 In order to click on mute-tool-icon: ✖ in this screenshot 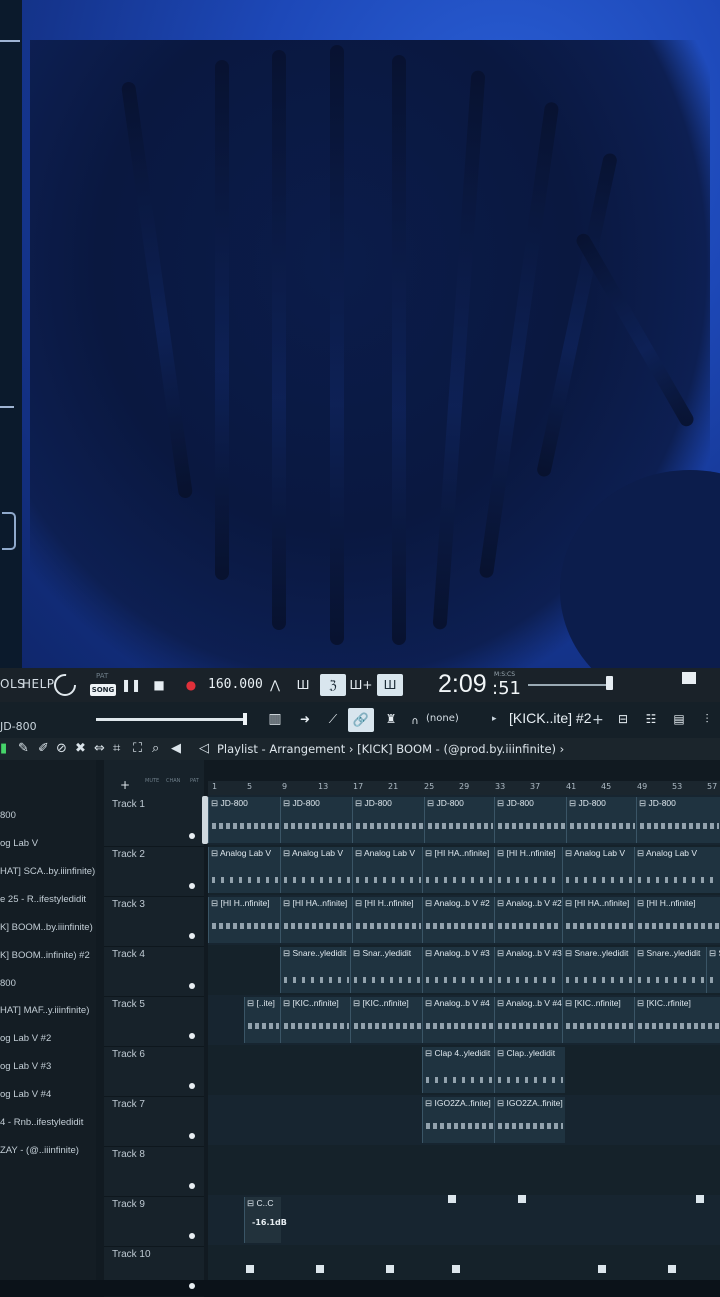, I will do `click(80, 748)`.